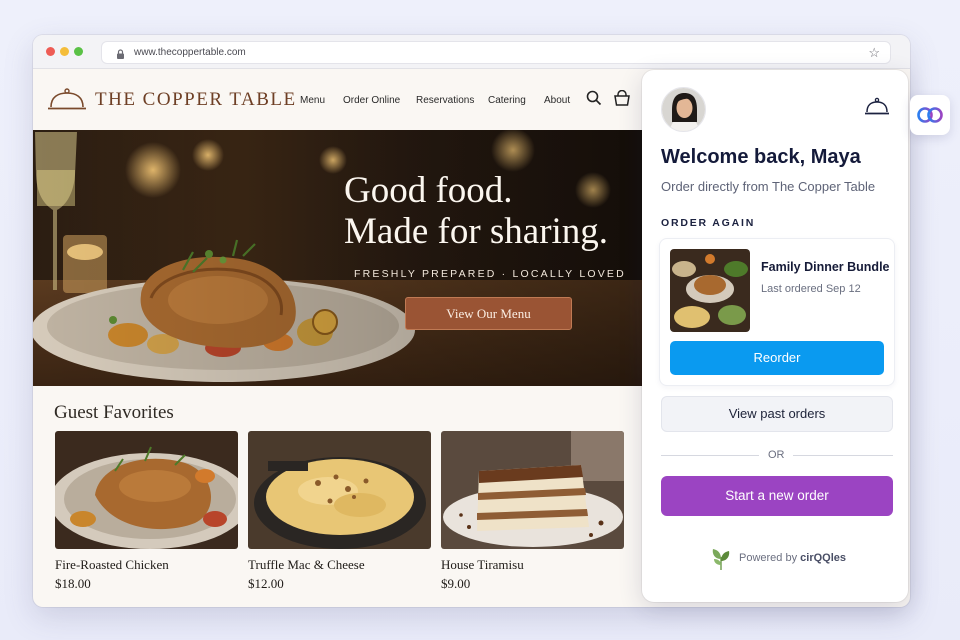 The width and height of the screenshot is (960, 640). Describe the element at coordinates (78, 51) in the screenshot. I see `maximize-window-button` at that location.